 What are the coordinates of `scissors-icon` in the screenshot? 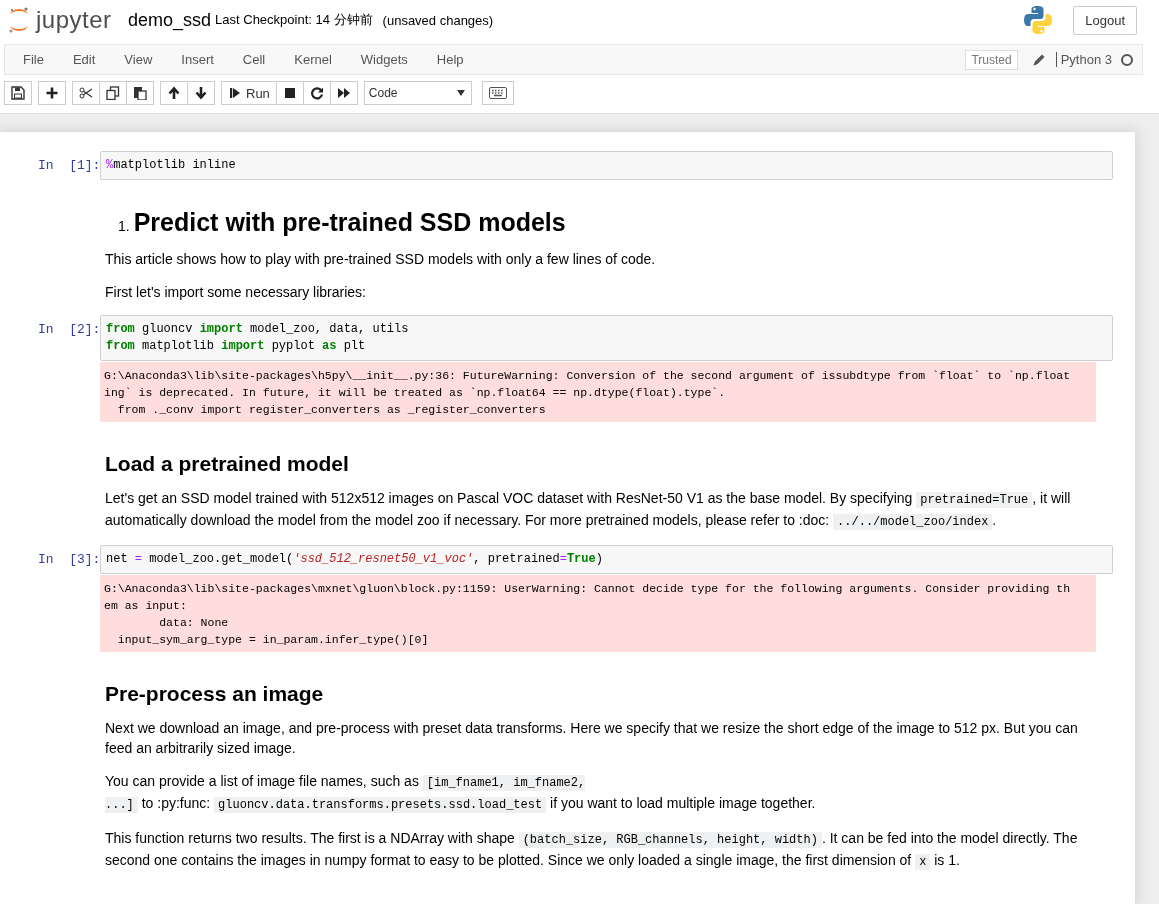 It's located at (86, 93).